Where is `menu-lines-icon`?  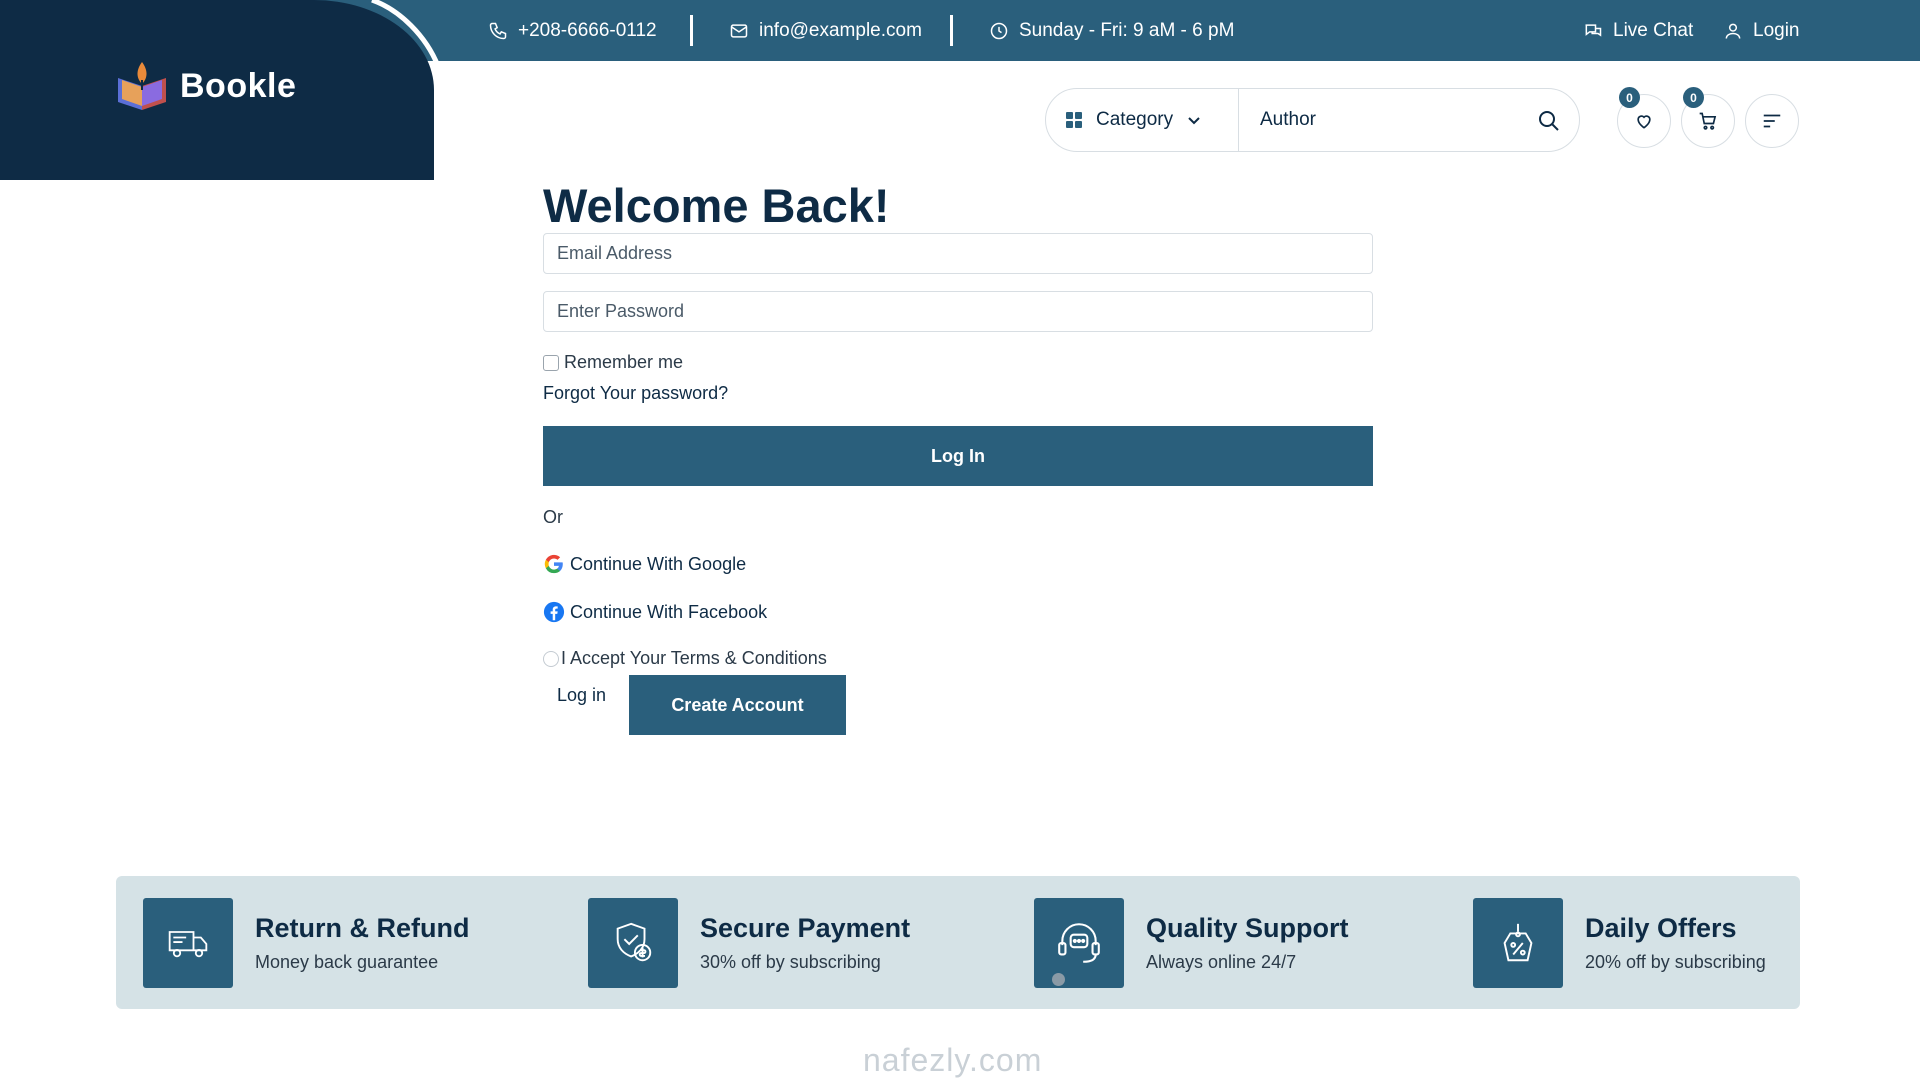
menu-lines-icon is located at coordinates (1772, 121).